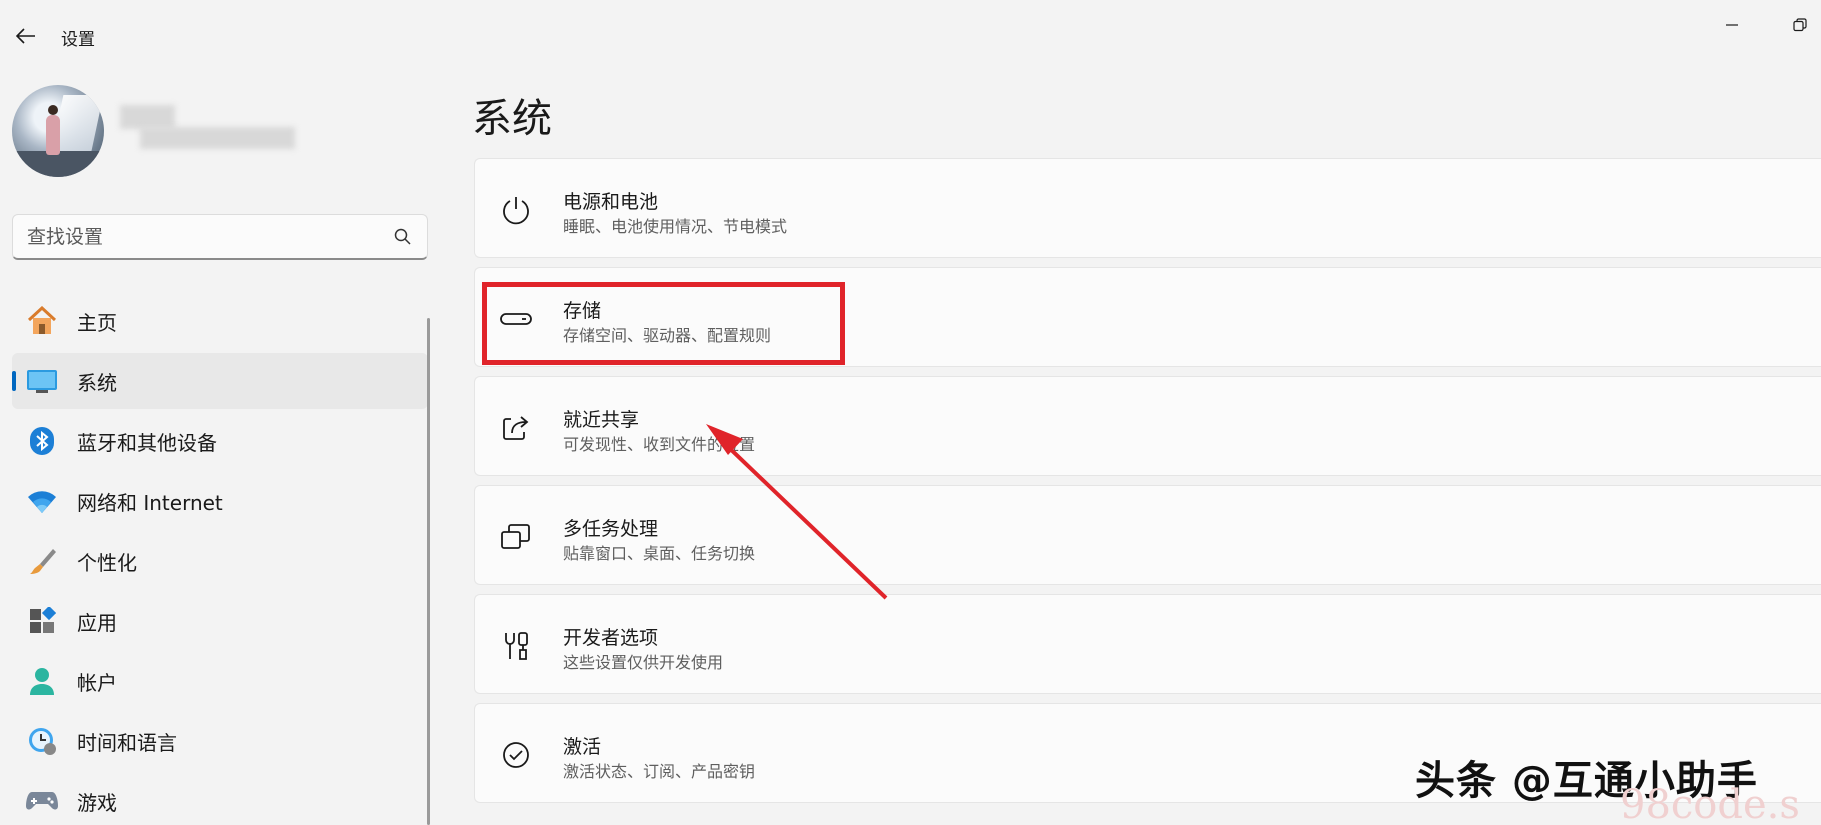 The height and width of the screenshot is (825, 1821). I want to click on share-icon, so click(516, 428).